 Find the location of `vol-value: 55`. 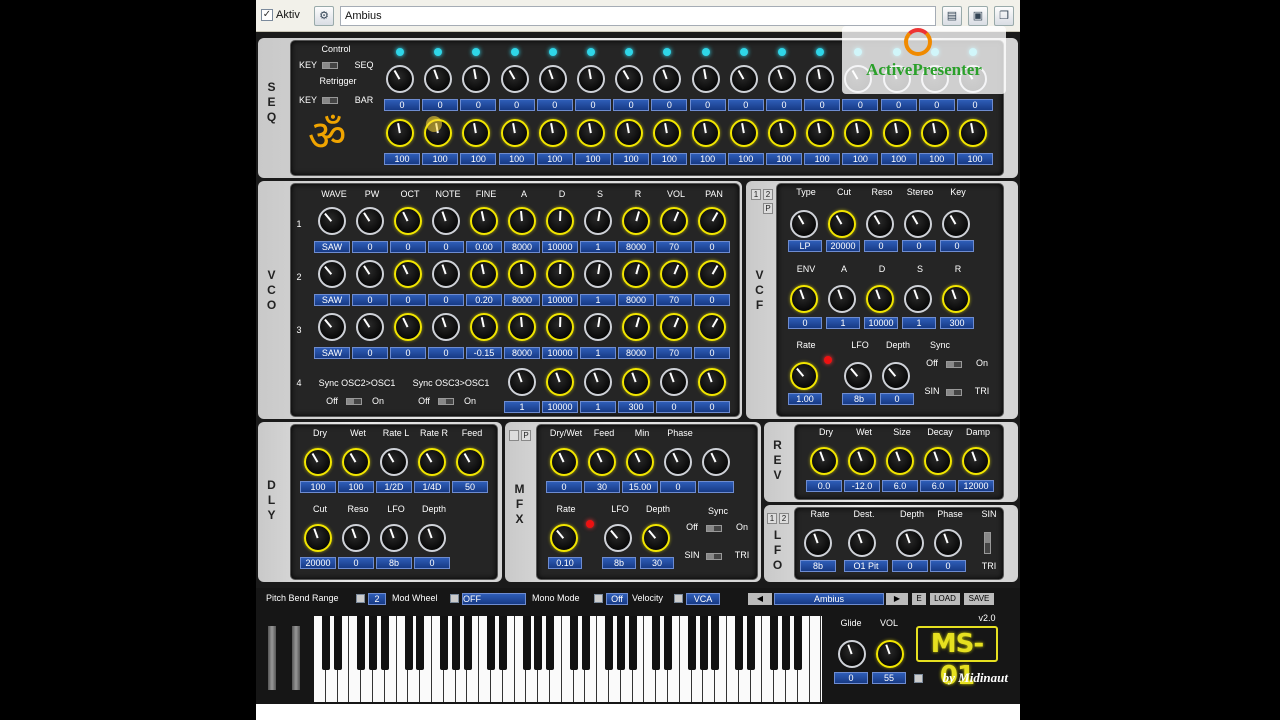

vol-value: 55 is located at coordinates (889, 678).